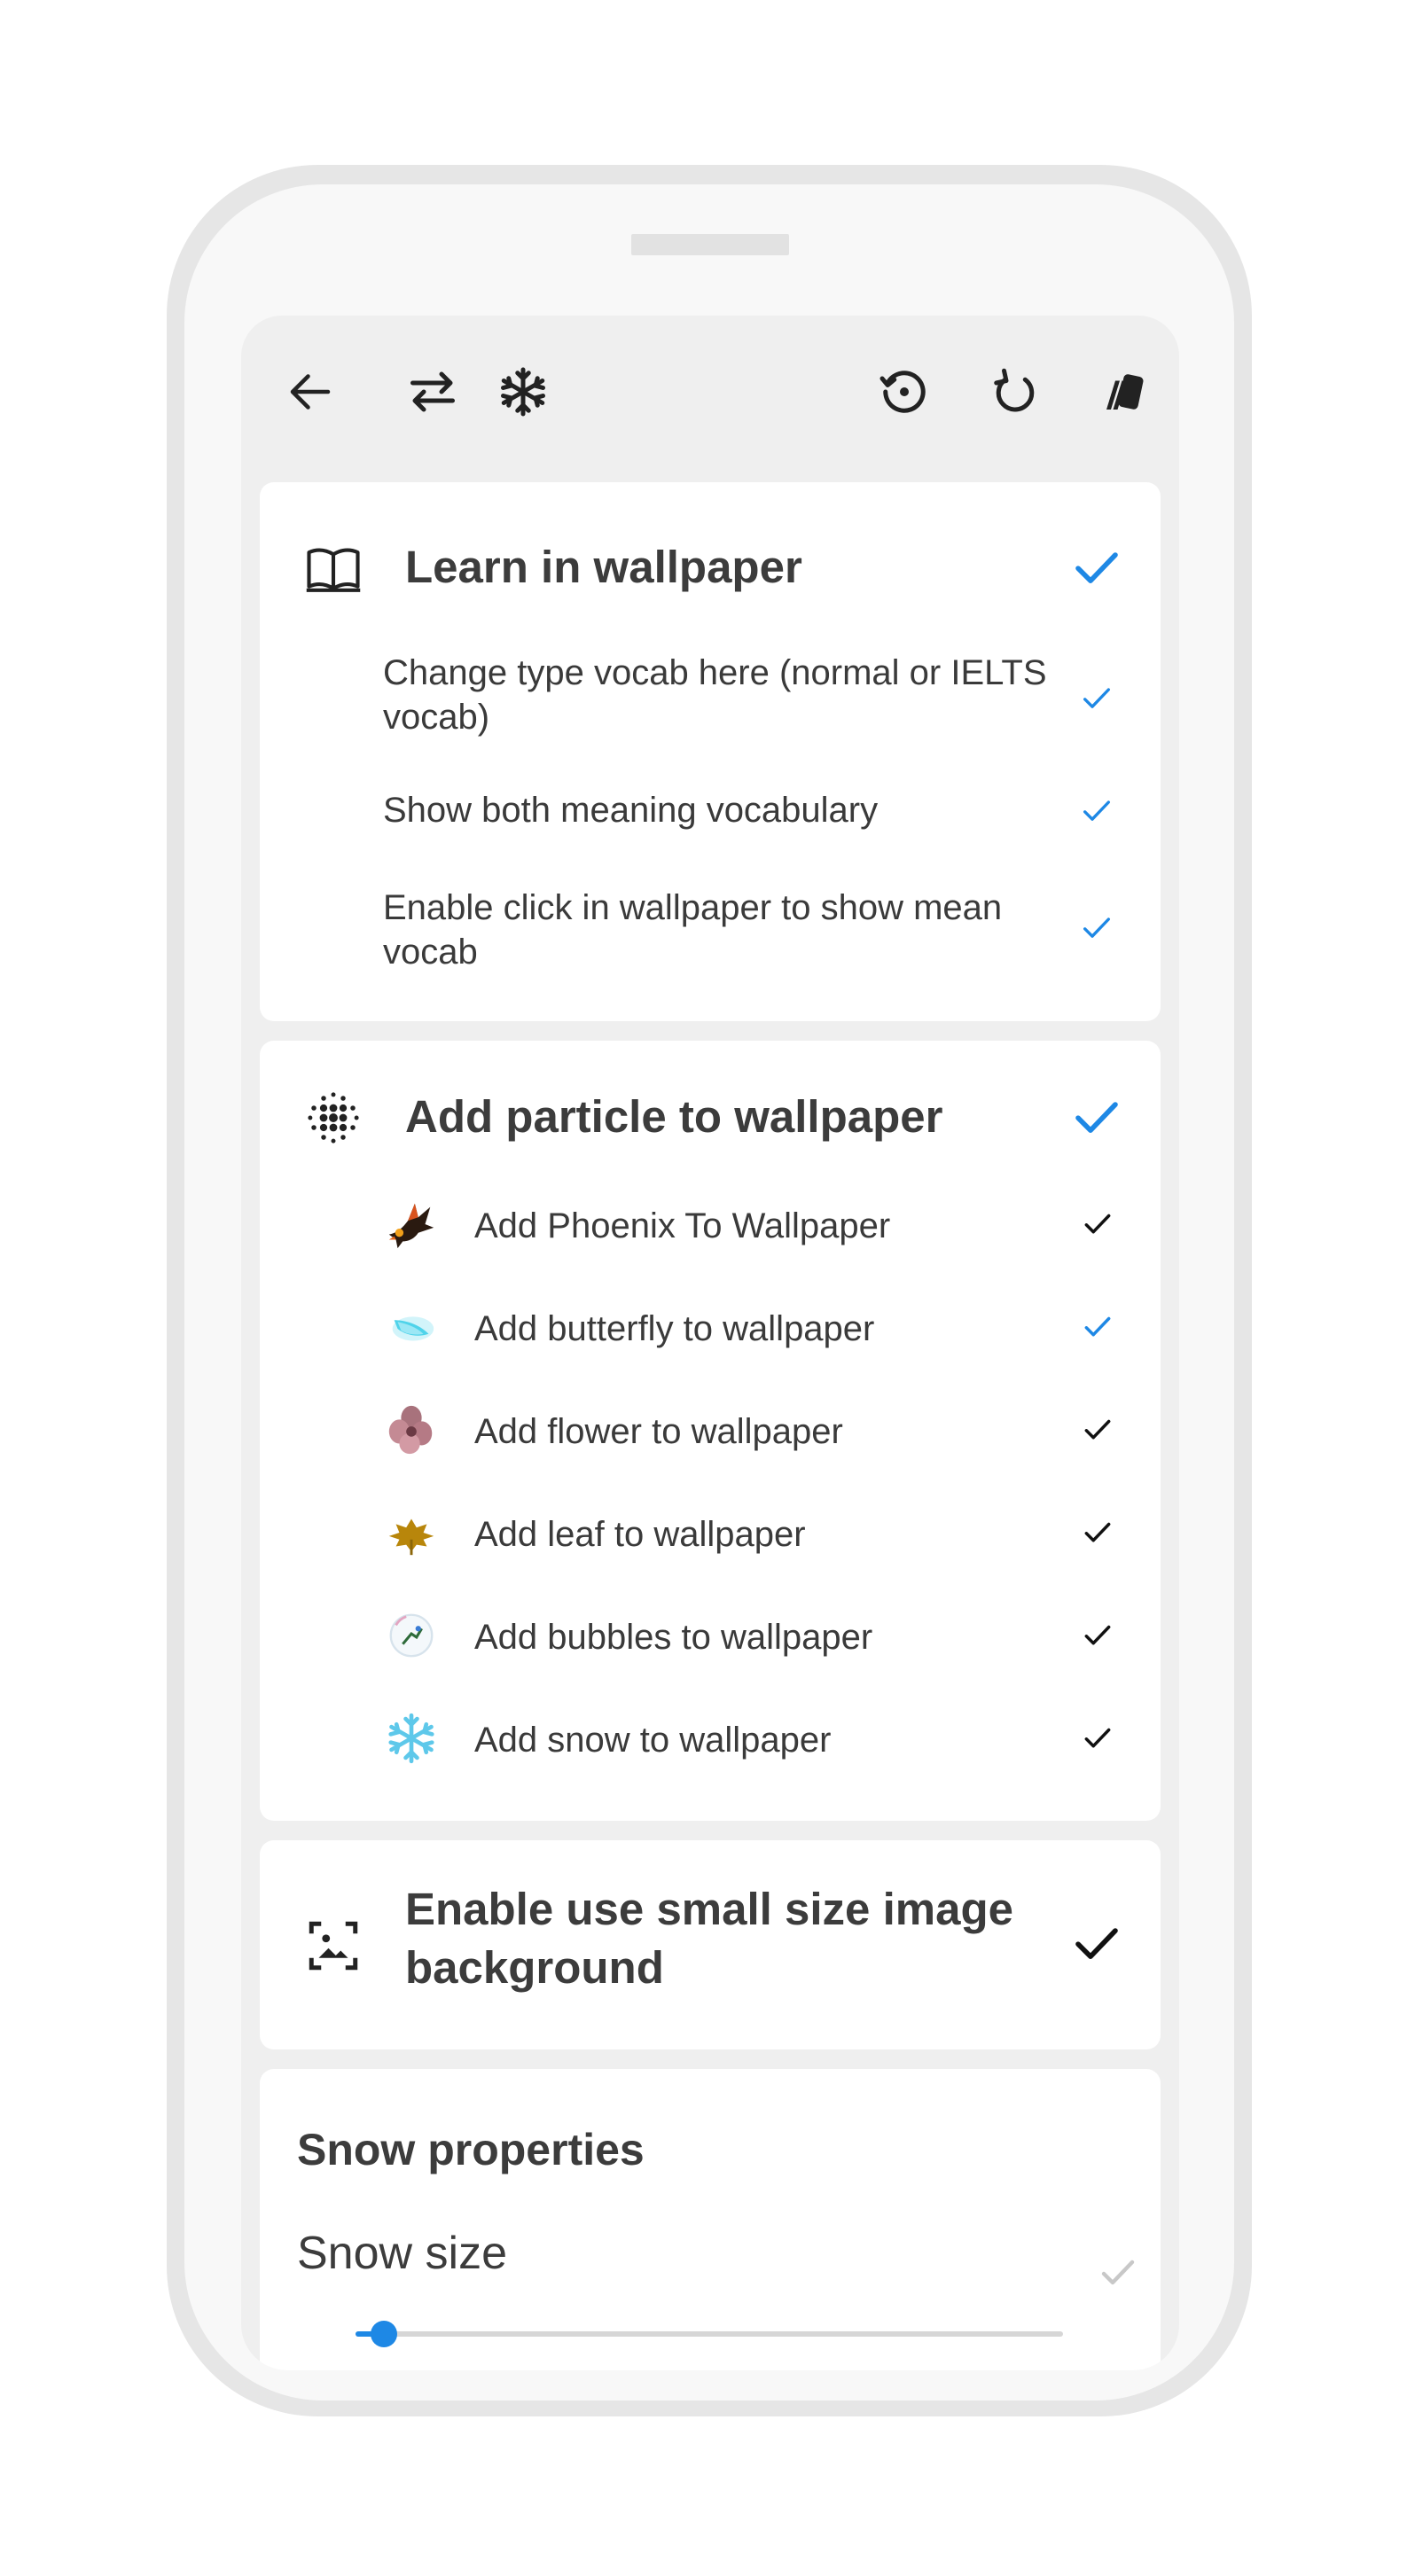 This screenshot has width=1415, height=2576. Describe the element at coordinates (710, 244) in the screenshot. I see `phone-speaker` at that location.